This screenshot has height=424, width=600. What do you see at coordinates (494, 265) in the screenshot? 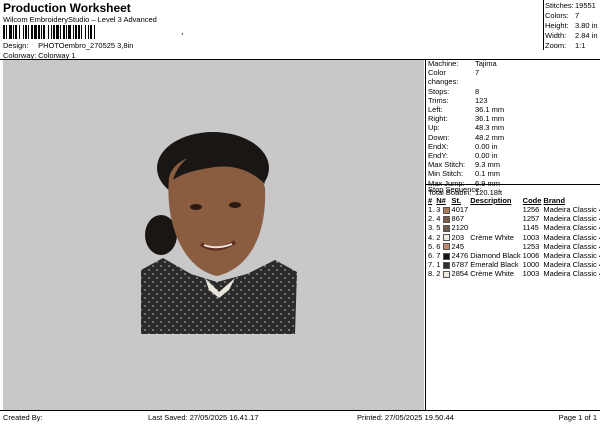
I see `stop-description: Emerald Black` at bounding box center [494, 265].